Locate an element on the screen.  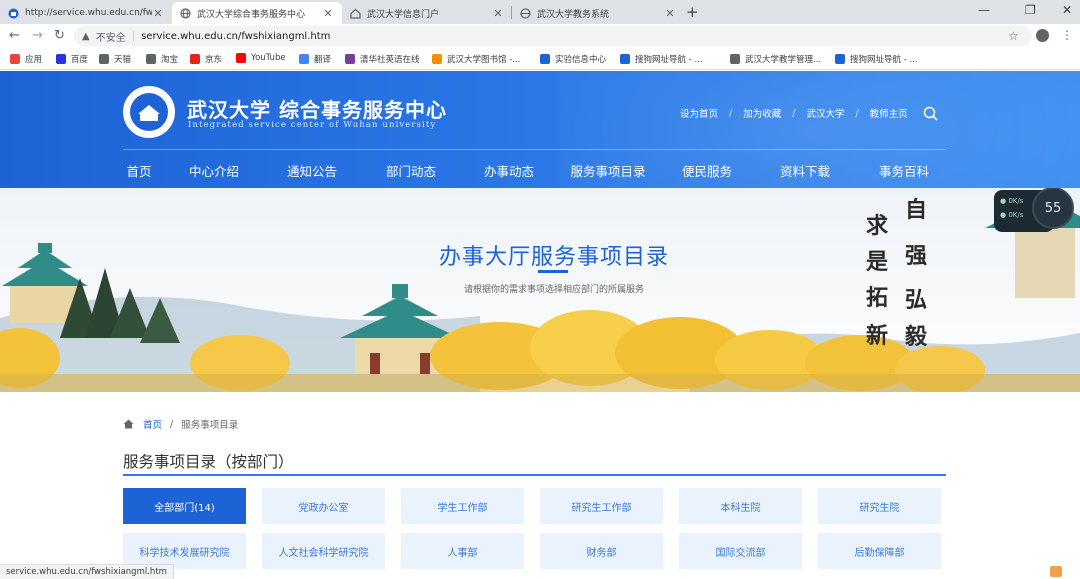
back-icon: ← is located at coordinates (14, 35).